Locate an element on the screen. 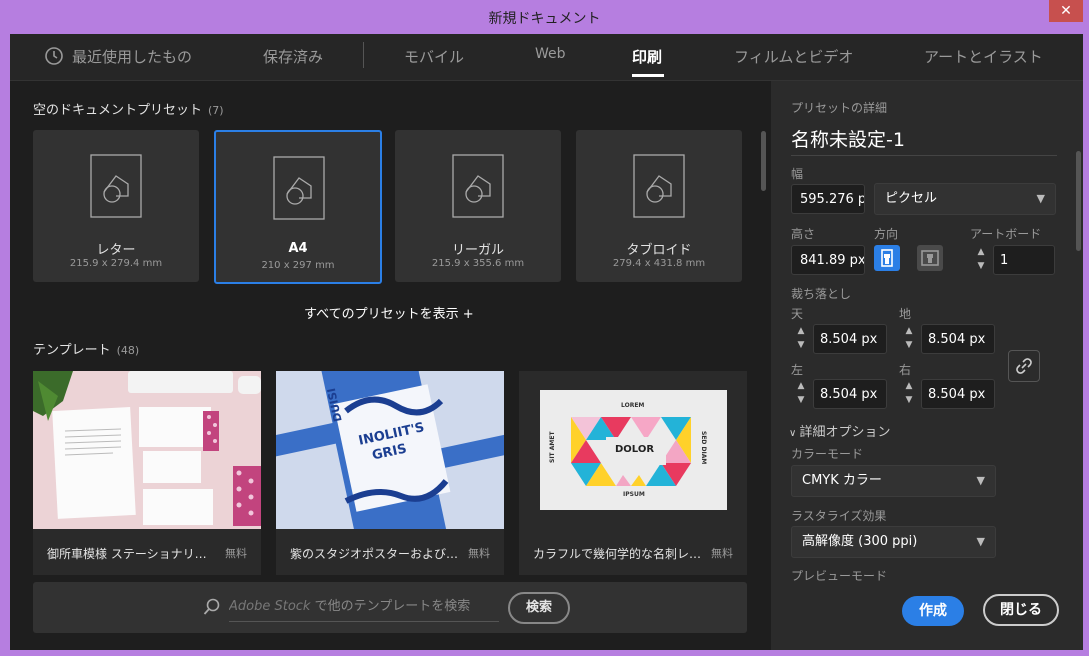 This screenshot has width=1089, height=656. search-placeholder-text: で他のテンプレートを検索 is located at coordinates (390, 606).